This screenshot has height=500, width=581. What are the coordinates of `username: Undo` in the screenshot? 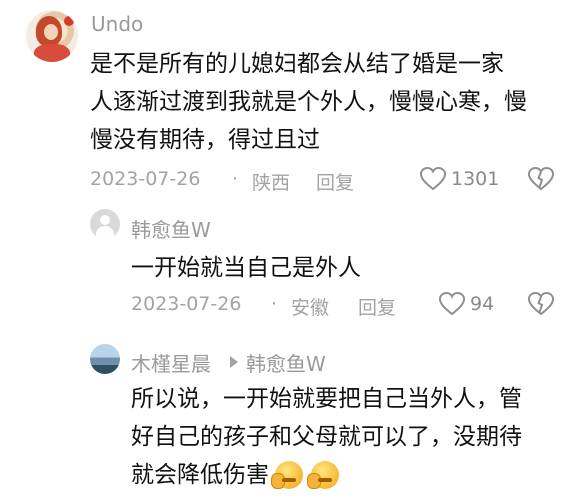 It's located at (117, 24).